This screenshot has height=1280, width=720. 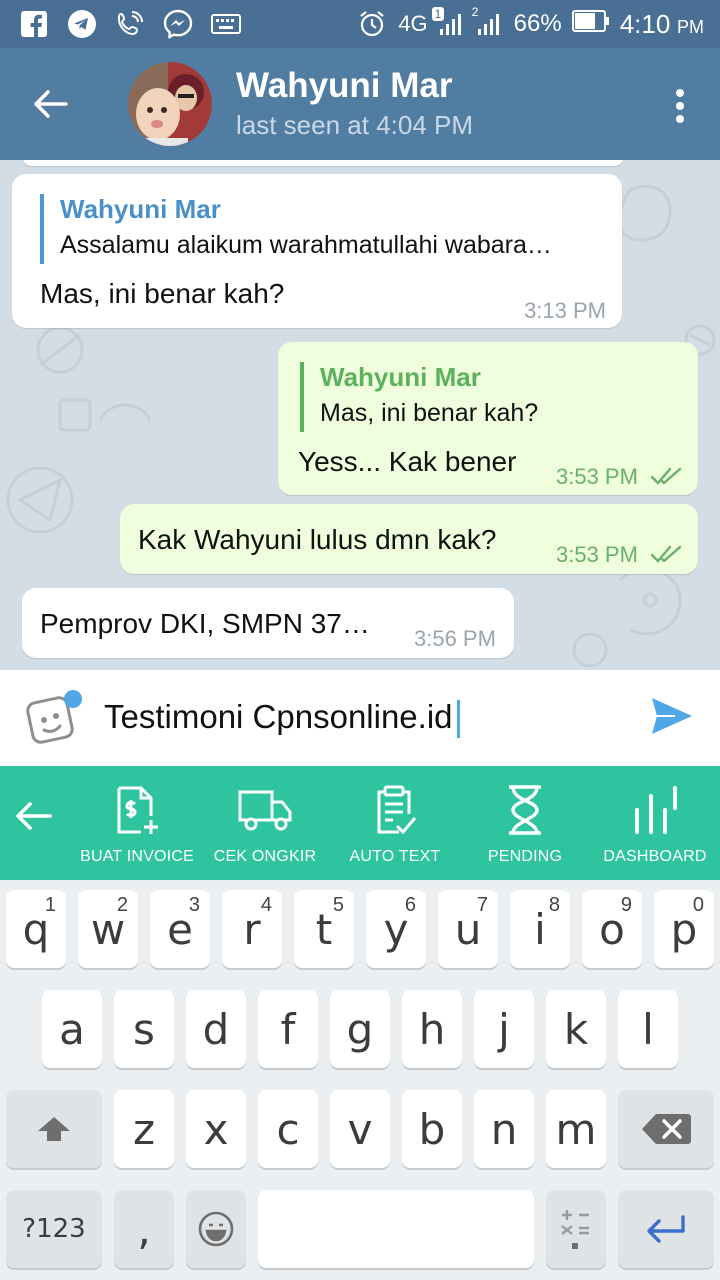 I want to click on key-label: f, so click(x=288, y=1029).